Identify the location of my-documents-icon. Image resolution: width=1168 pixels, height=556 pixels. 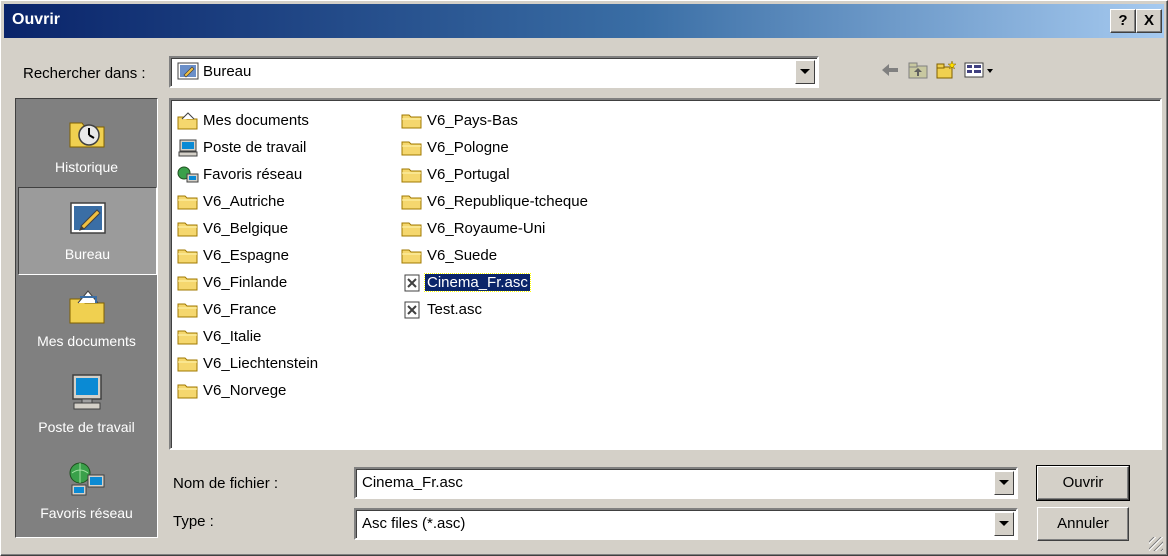
(87, 307).